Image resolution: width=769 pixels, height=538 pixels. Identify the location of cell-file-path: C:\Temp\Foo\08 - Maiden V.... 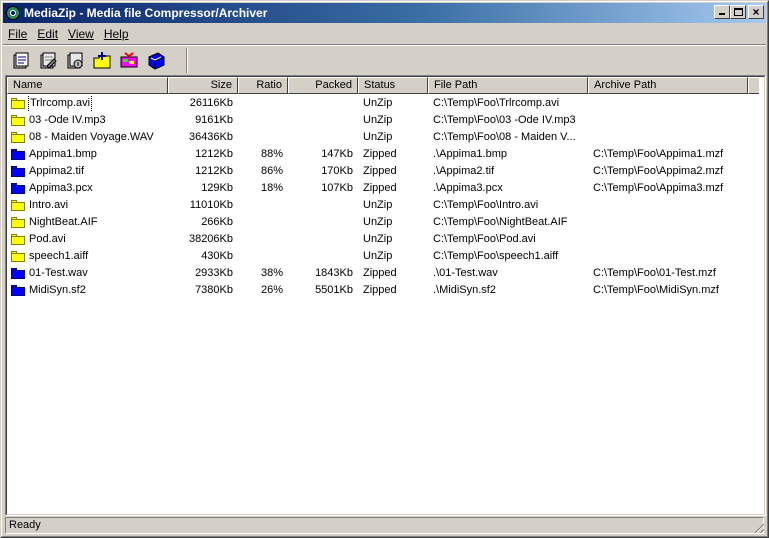
(504, 137).